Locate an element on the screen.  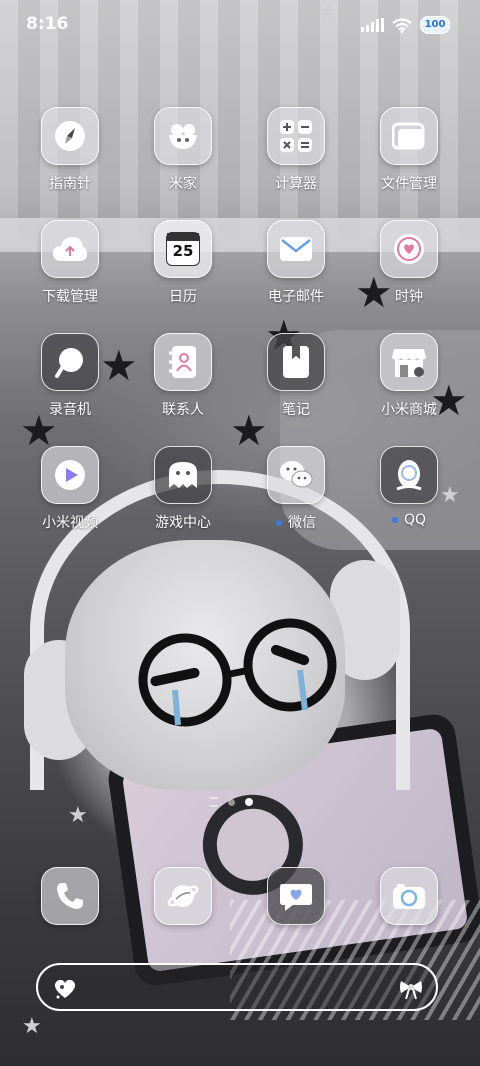
messages-icon is located at coordinates (296, 897).